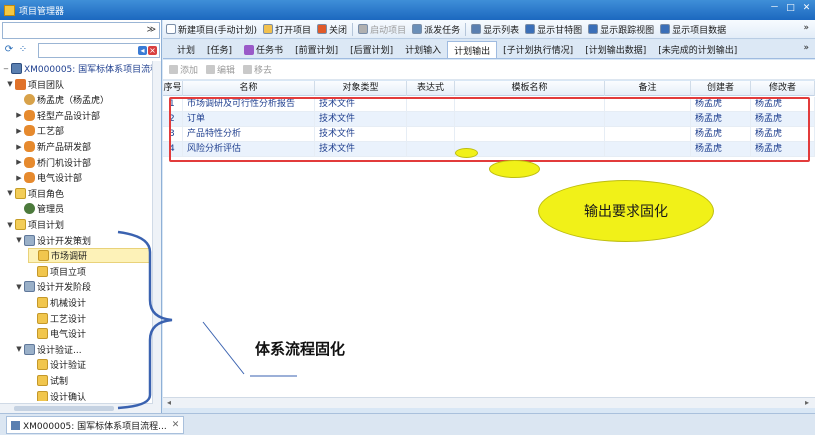 The height and width of the screenshot is (435, 815). I want to click on toolbar-button-4: 派发任务, so click(436, 29).